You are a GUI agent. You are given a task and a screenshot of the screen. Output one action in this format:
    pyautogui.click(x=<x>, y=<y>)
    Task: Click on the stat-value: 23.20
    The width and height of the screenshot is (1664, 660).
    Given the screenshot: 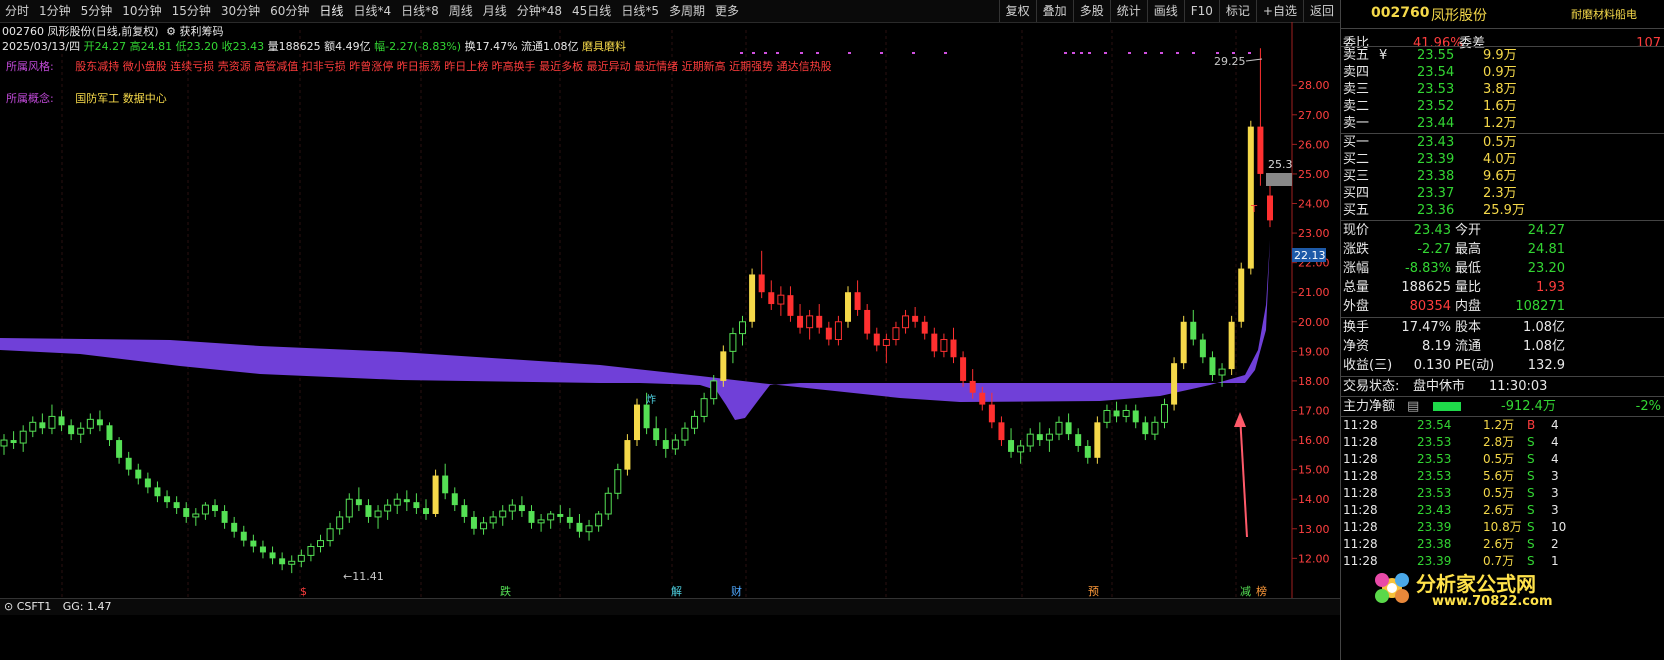 What is the action you would take?
    pyautogui.click(x=1546, y=268)
    